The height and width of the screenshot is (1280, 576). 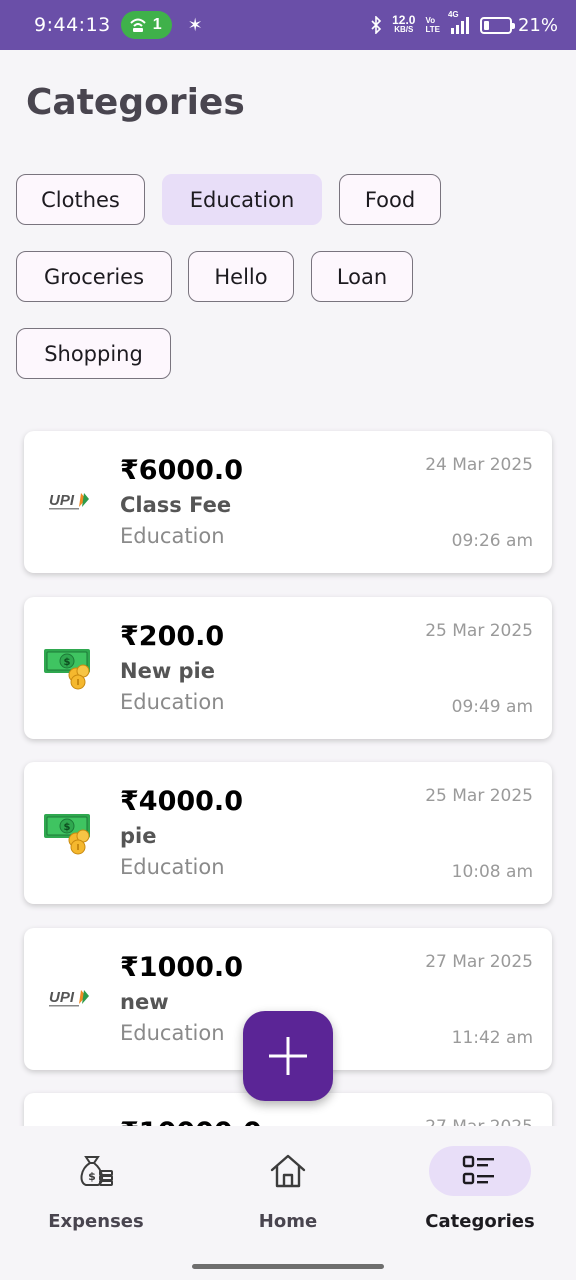 I want to click on volte-indicator: Vo LTE, so click(x=432, y=25).